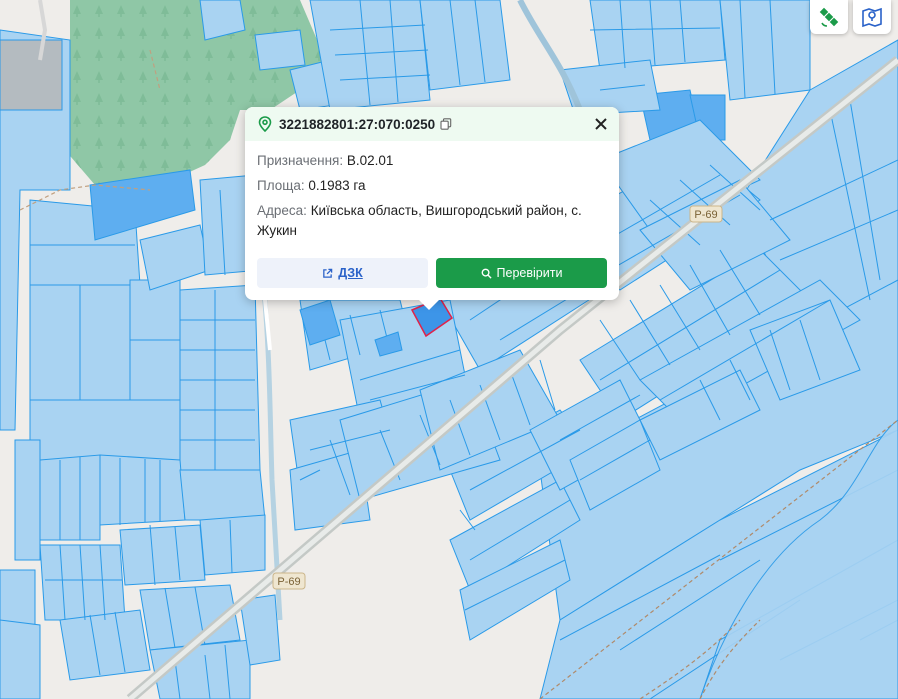 This screenshot has width=898, height=699. What do you see at coordinates (282, 210) in the screenshot?
I see `address-label: Адреса:` at bounding box center [282, 210].